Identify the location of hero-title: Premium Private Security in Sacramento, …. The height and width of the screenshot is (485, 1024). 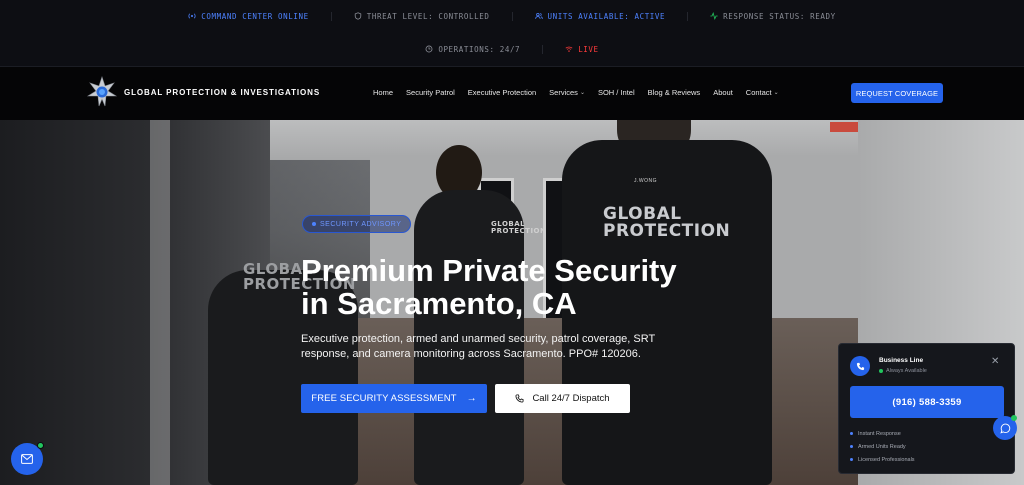
(536, 287).